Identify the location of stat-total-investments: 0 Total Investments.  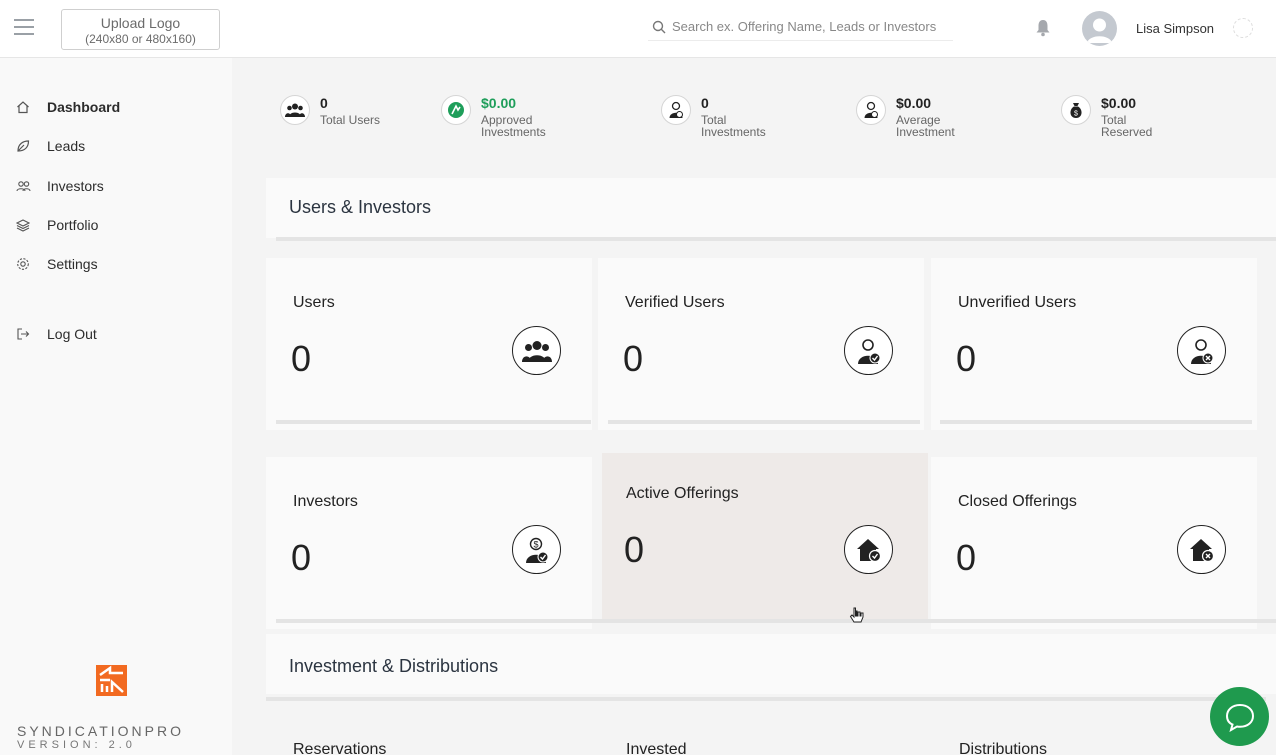
(721, 116).